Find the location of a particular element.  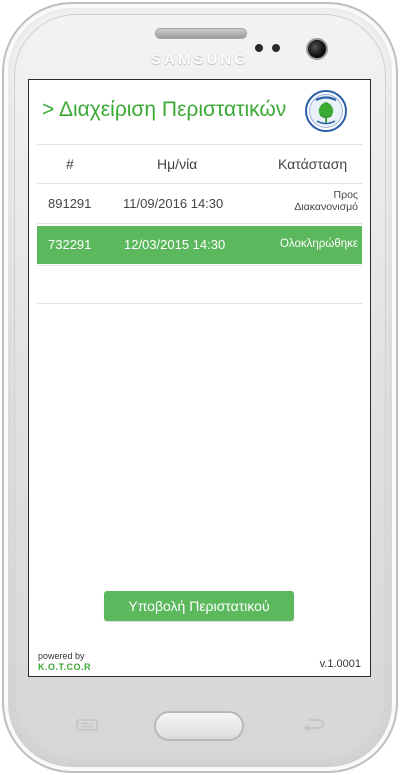

table-row-selected: 732291 12/03/2015 14:30 Ολοκληρώθηκε is located at coordinates (199, 245).